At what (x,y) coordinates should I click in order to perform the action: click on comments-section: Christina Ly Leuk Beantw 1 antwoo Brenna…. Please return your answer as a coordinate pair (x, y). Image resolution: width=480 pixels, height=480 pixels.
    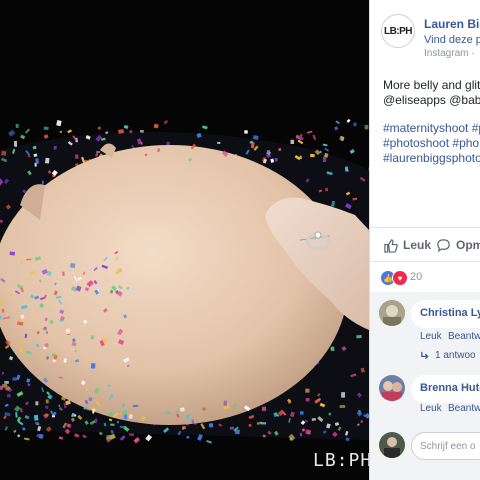
    Looking at the image, I should click on (425, 386).